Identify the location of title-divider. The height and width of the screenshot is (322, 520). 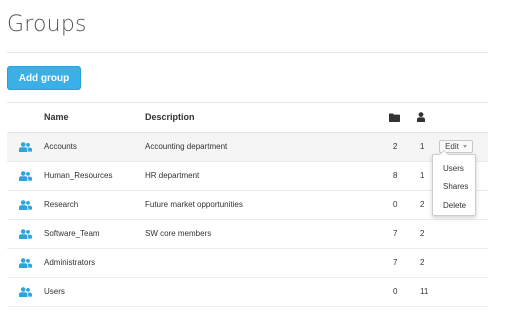
(247, 52).